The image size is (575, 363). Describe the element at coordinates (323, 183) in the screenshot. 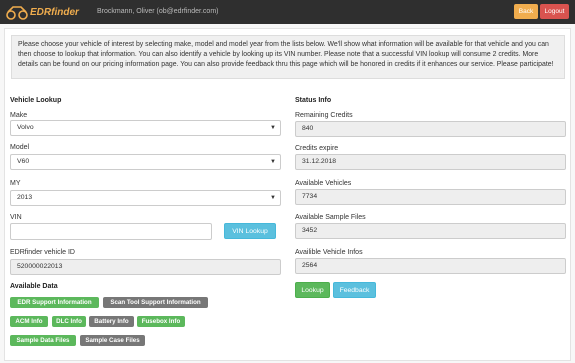

I see `vehicles-label: Available Vehicles` at that location.